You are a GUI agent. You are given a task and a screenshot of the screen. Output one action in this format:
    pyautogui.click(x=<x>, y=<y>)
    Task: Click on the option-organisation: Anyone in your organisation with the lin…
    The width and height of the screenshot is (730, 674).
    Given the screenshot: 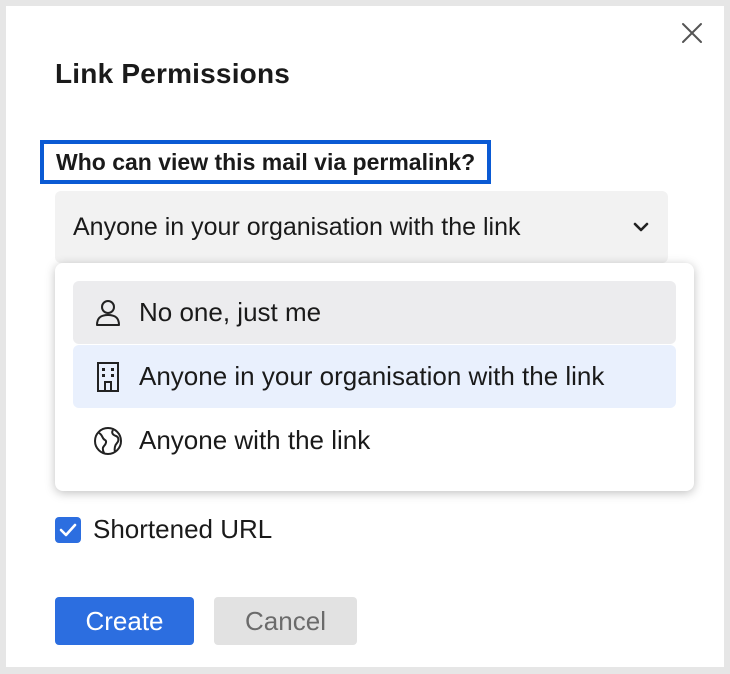 What is the action you would take?
    pyautogui.click(x=374, y=376)
    